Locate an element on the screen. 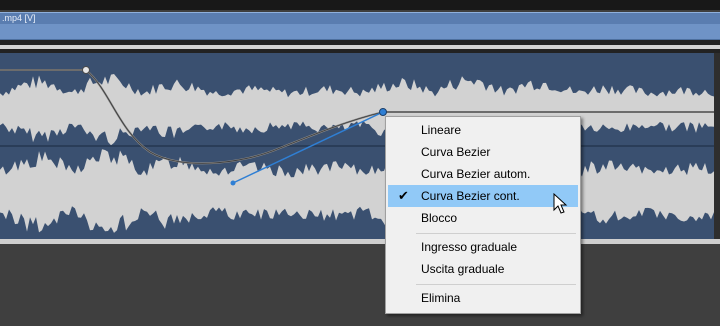 Image resolution: width=720 pixels, height=326 pixels. menu-item-label: Ingresso graduale is located at coordinates (469, 247).